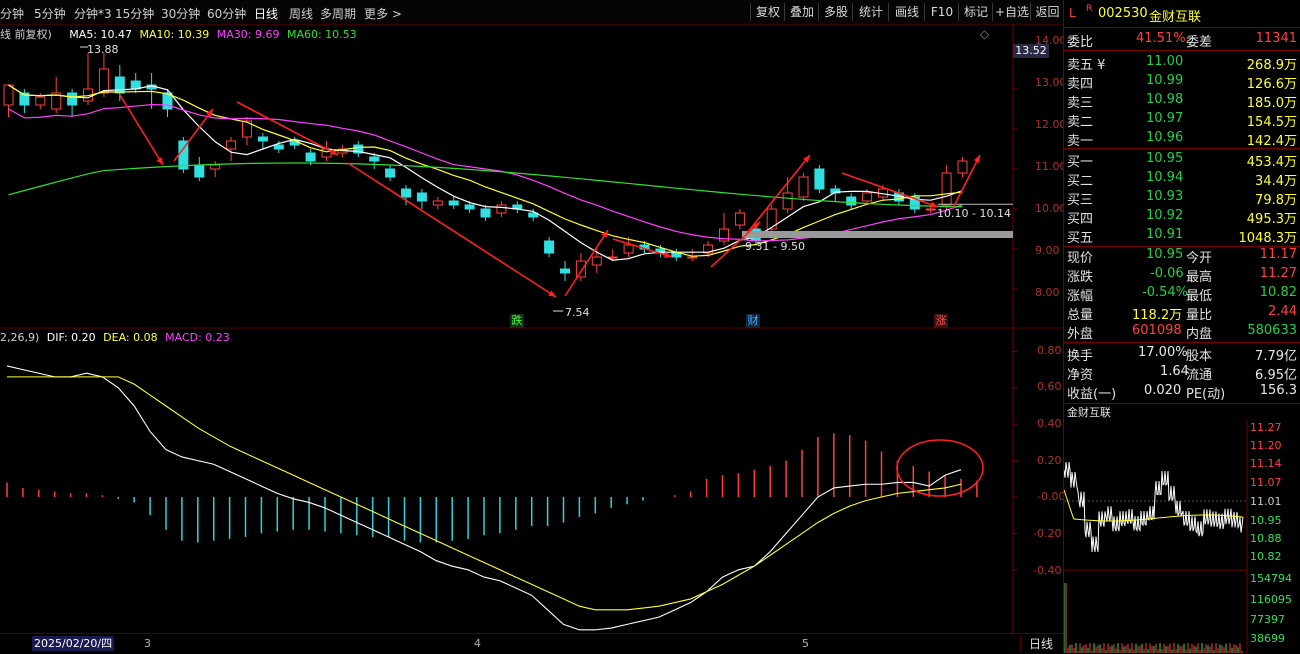 The image size is (1300, 654). Describe the element at coordinates (941, 321) in the screenshot. I see `event-mark-rise: 涨` at that location.